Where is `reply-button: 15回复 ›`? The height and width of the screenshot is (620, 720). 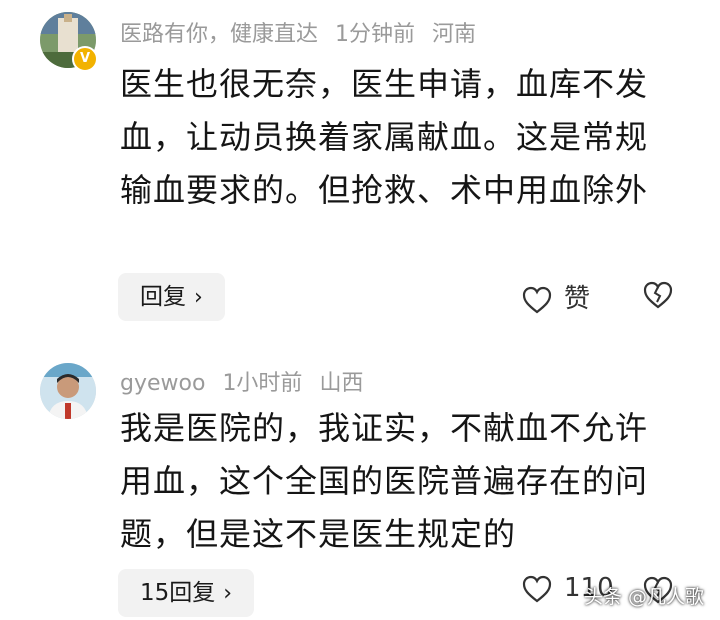
reply-button: 15回复 › is located at coordinates (186, 593).